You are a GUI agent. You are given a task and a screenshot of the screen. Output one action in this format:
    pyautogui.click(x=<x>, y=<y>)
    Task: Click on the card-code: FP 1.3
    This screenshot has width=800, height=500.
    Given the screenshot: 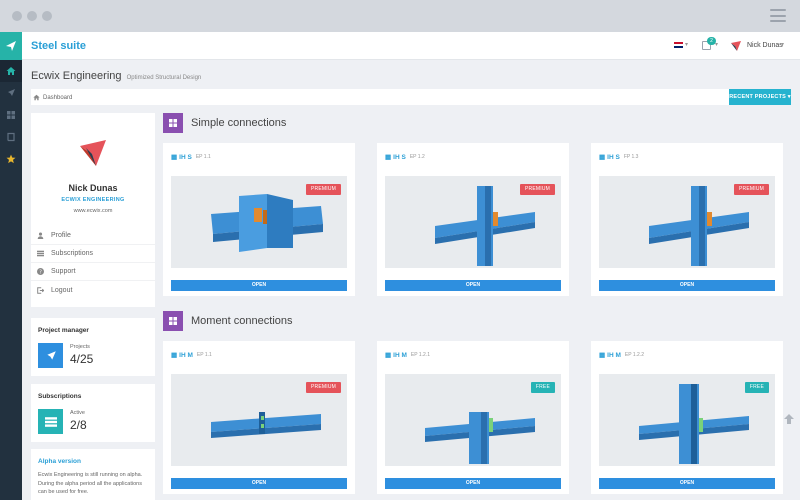 What is the action you would take?
    pyautogui.click(x=631, y=157)
    